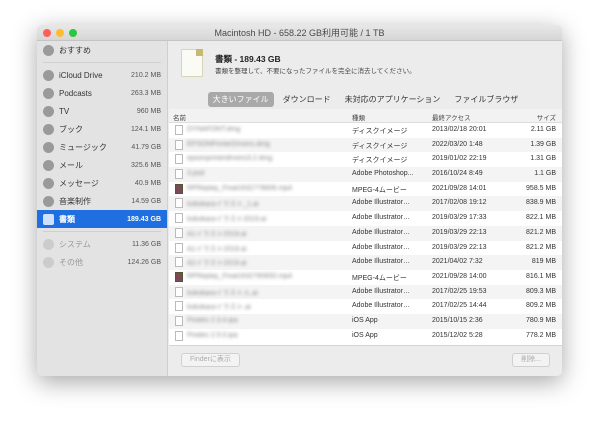 This screenshot has height=423, width=600. I want to click on minimize-button, so click(60, 33).